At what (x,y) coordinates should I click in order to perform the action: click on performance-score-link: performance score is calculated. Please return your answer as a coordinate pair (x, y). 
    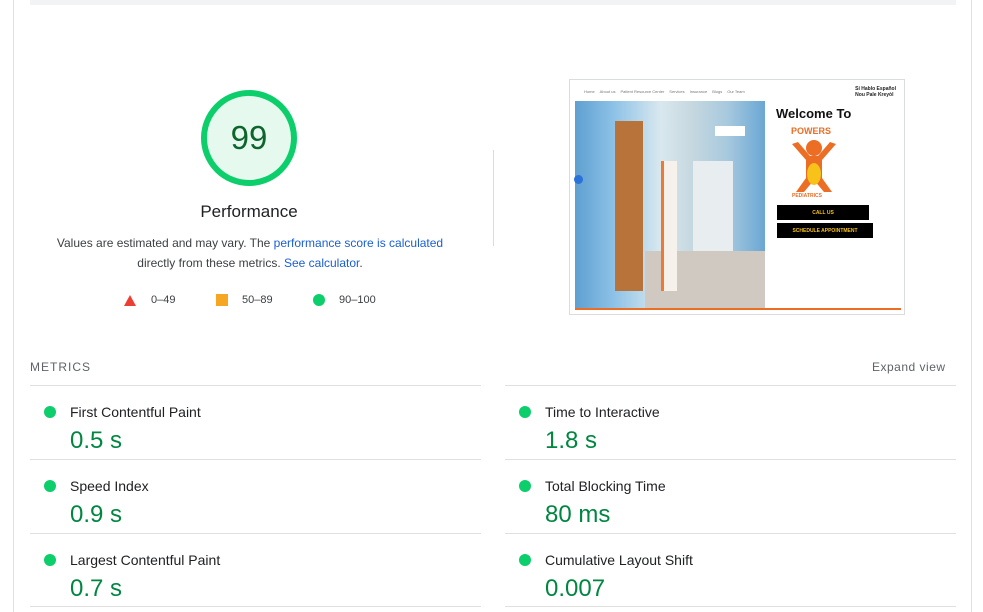
    Looking at the image, I should click on (358, 243).